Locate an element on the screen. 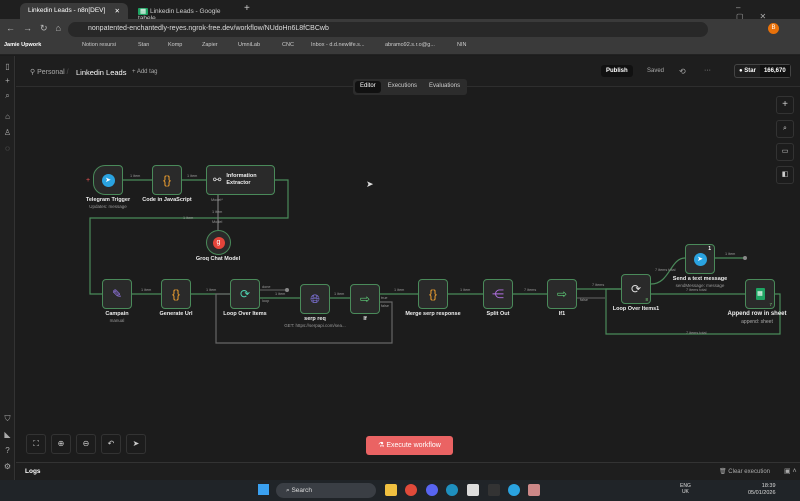 This screenshot has height=501, width=800. execute-workflow-button: ⚗ Execute workflow is located at coordinates (409, 445).